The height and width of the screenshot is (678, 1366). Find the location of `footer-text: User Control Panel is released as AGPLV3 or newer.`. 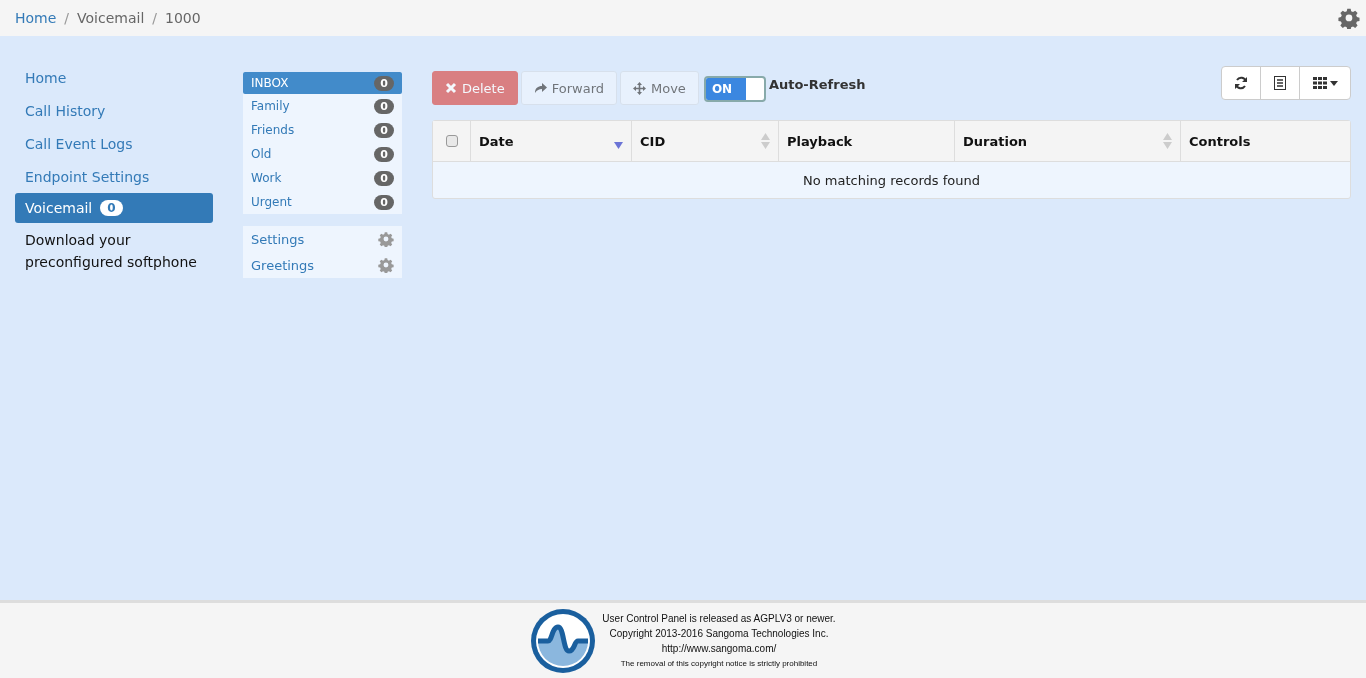

footer-text: User Control Panel is released as AGPLV3 or newer. is located at coordinates (719, 618).